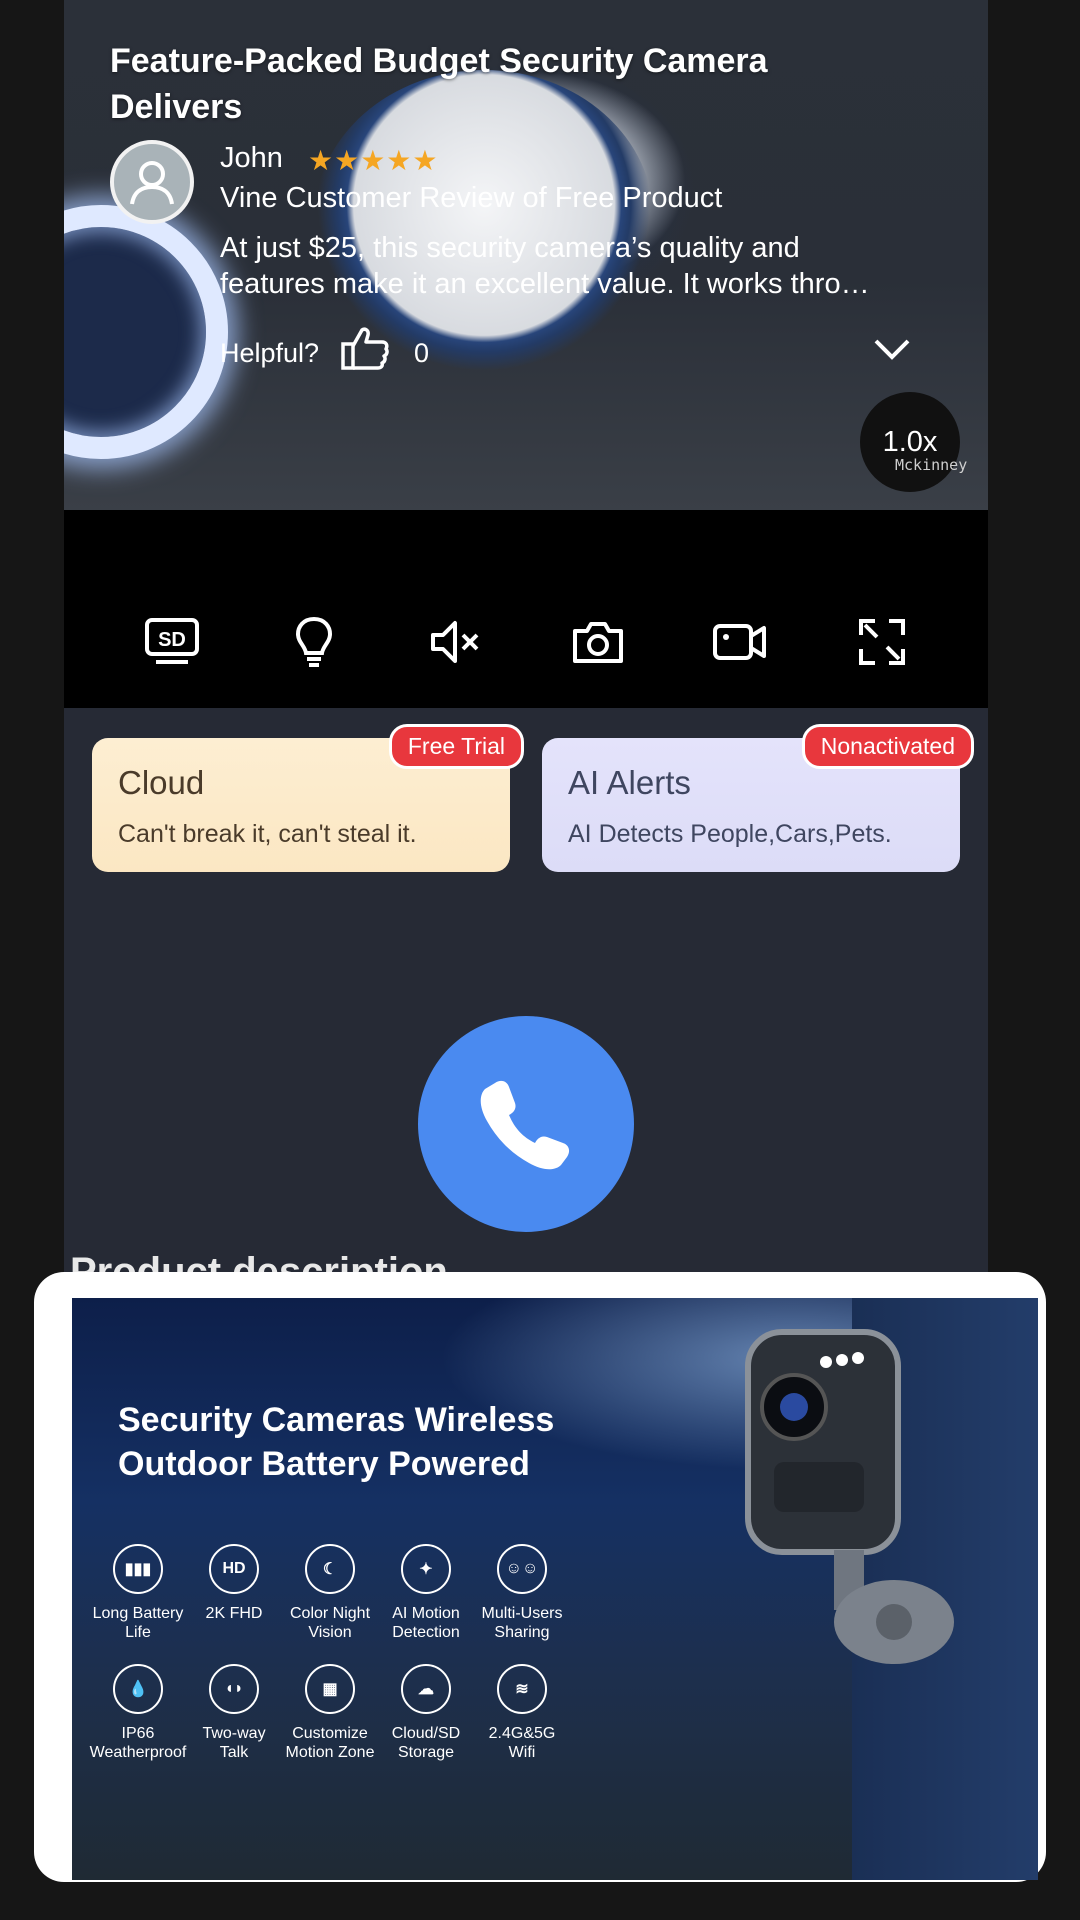 The height and width of the screenshot is (1920, 1080). I want to click on feature-ip66: 💧 IP66 Weatherproof, so click(138, 1713).